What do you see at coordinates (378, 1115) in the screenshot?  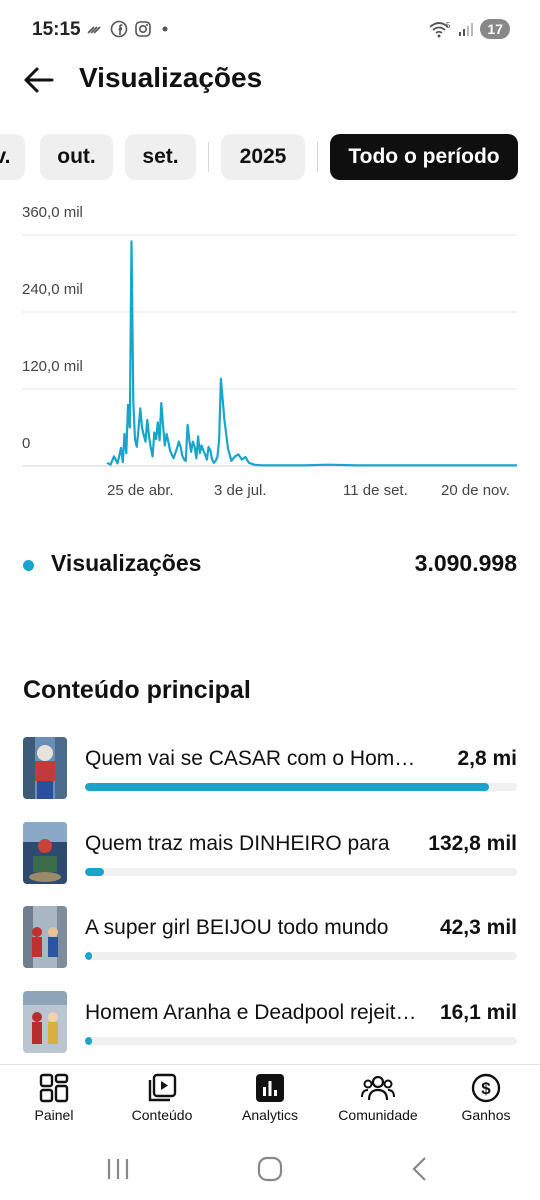 I see `nav-label: Comunidade` at bounding box center [378, 1115].